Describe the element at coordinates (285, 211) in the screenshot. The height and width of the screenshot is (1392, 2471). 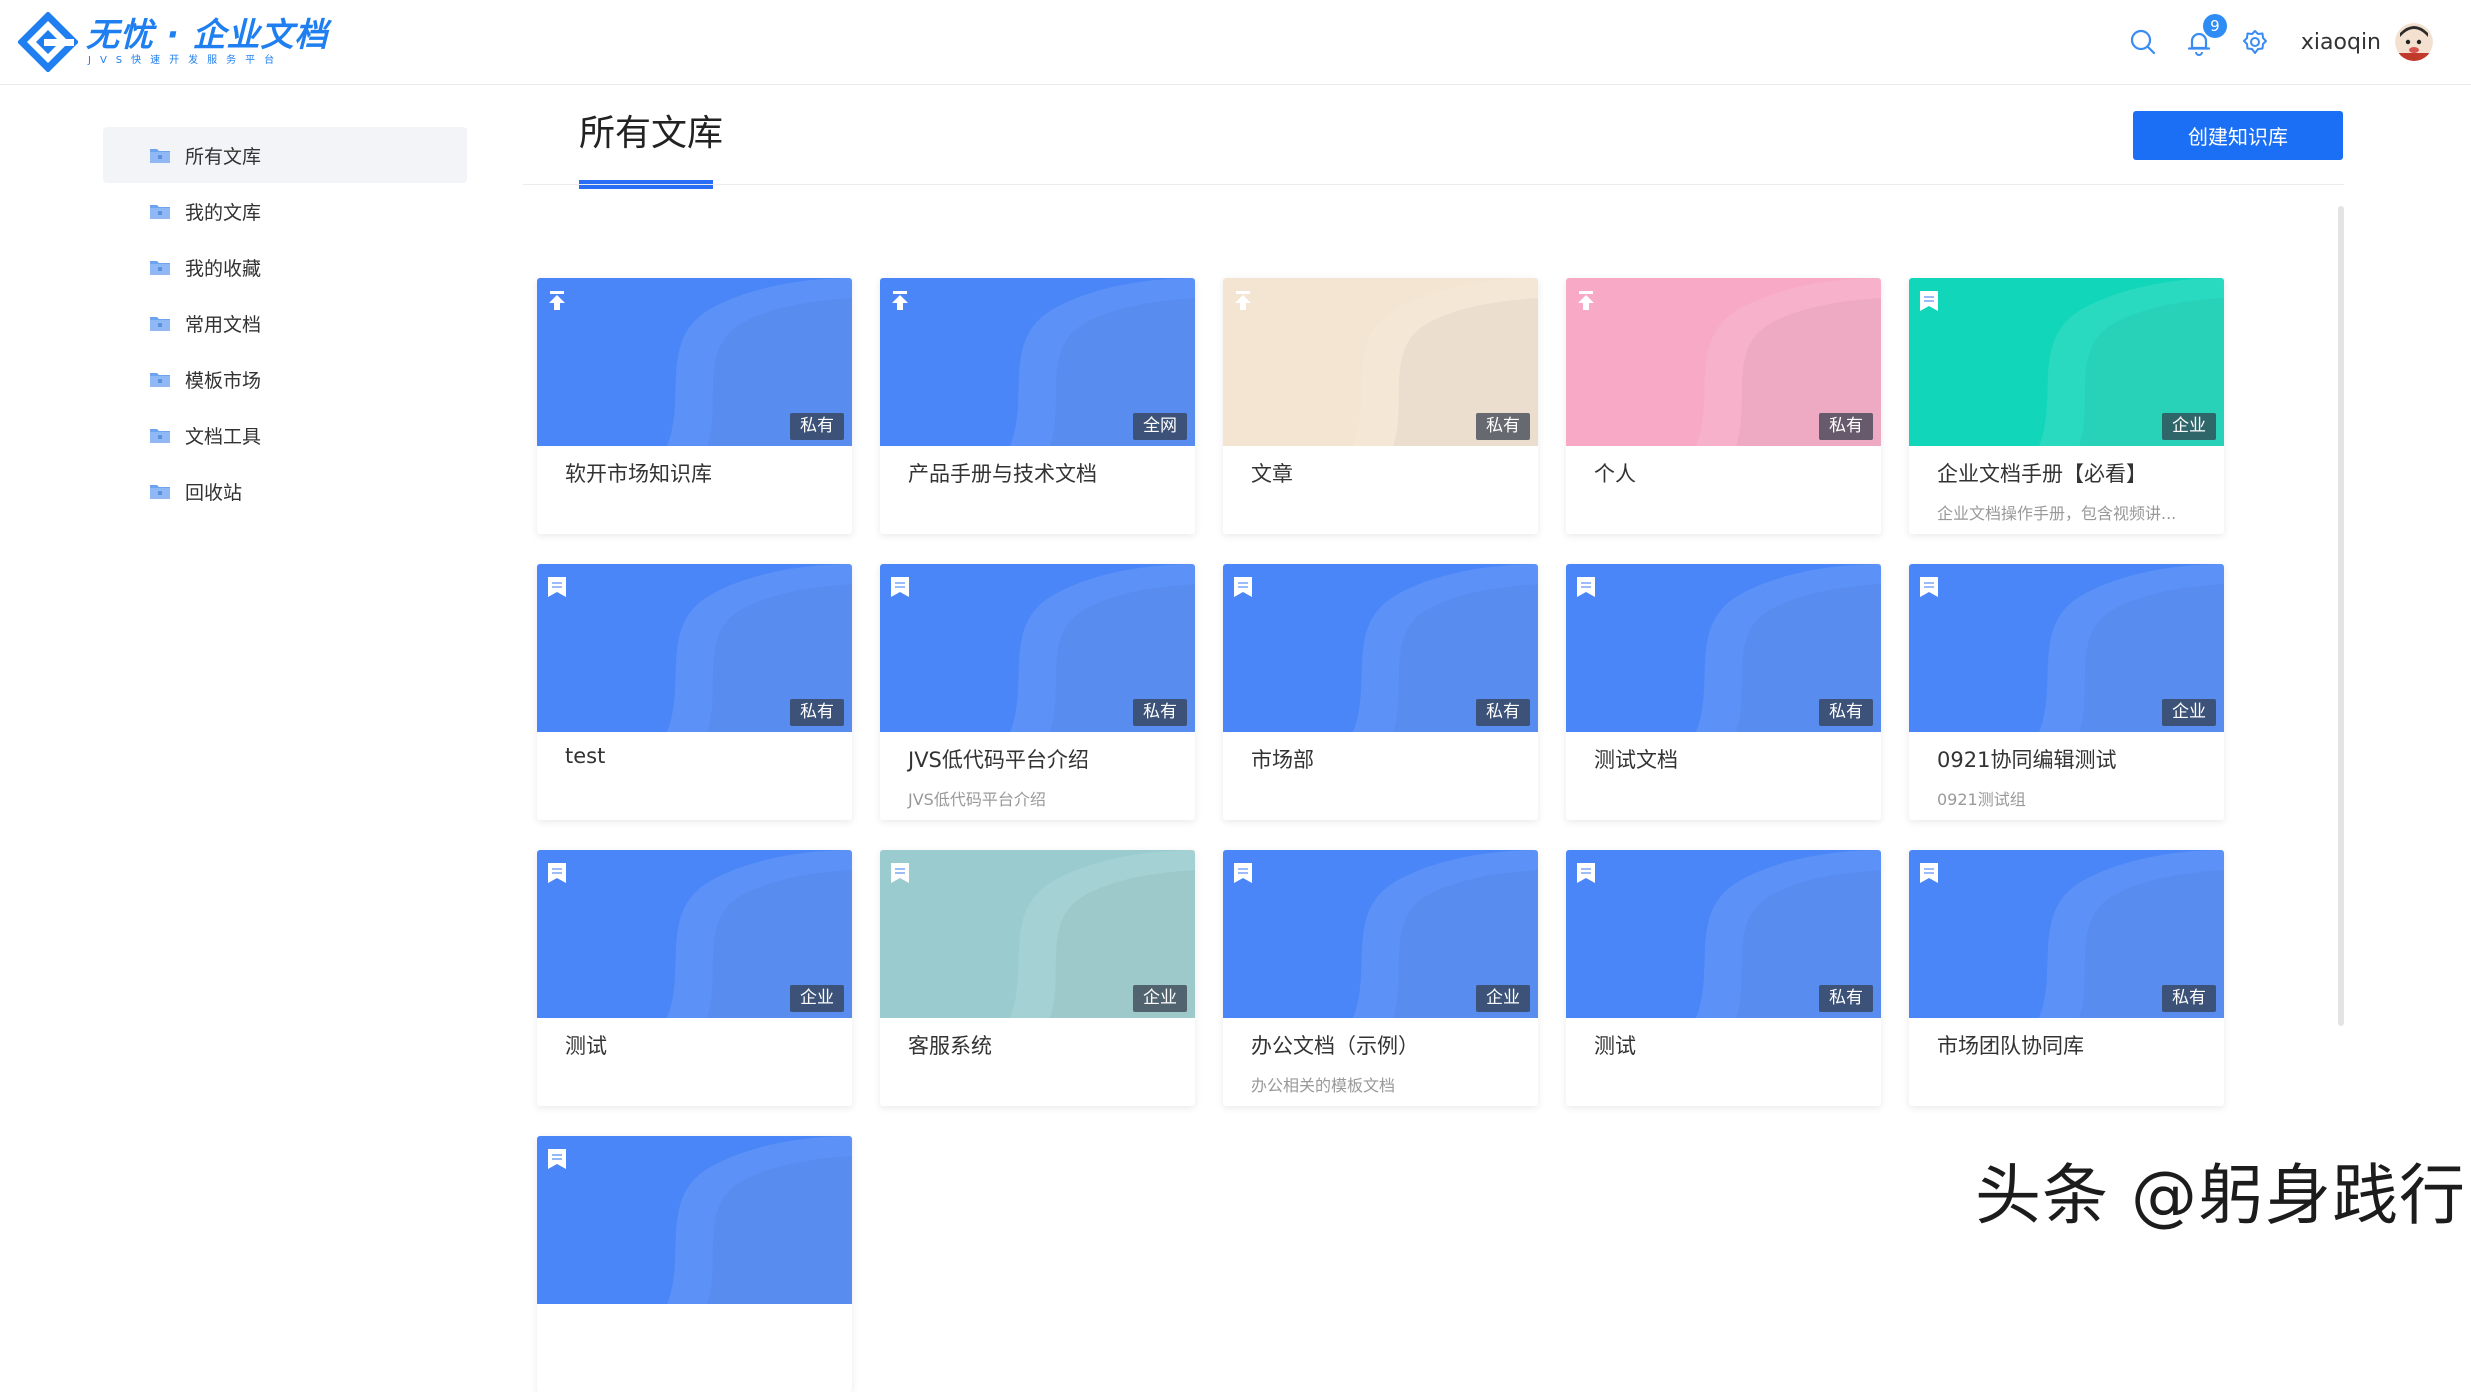
I see `sidebar-item: 我的文库` at that location.